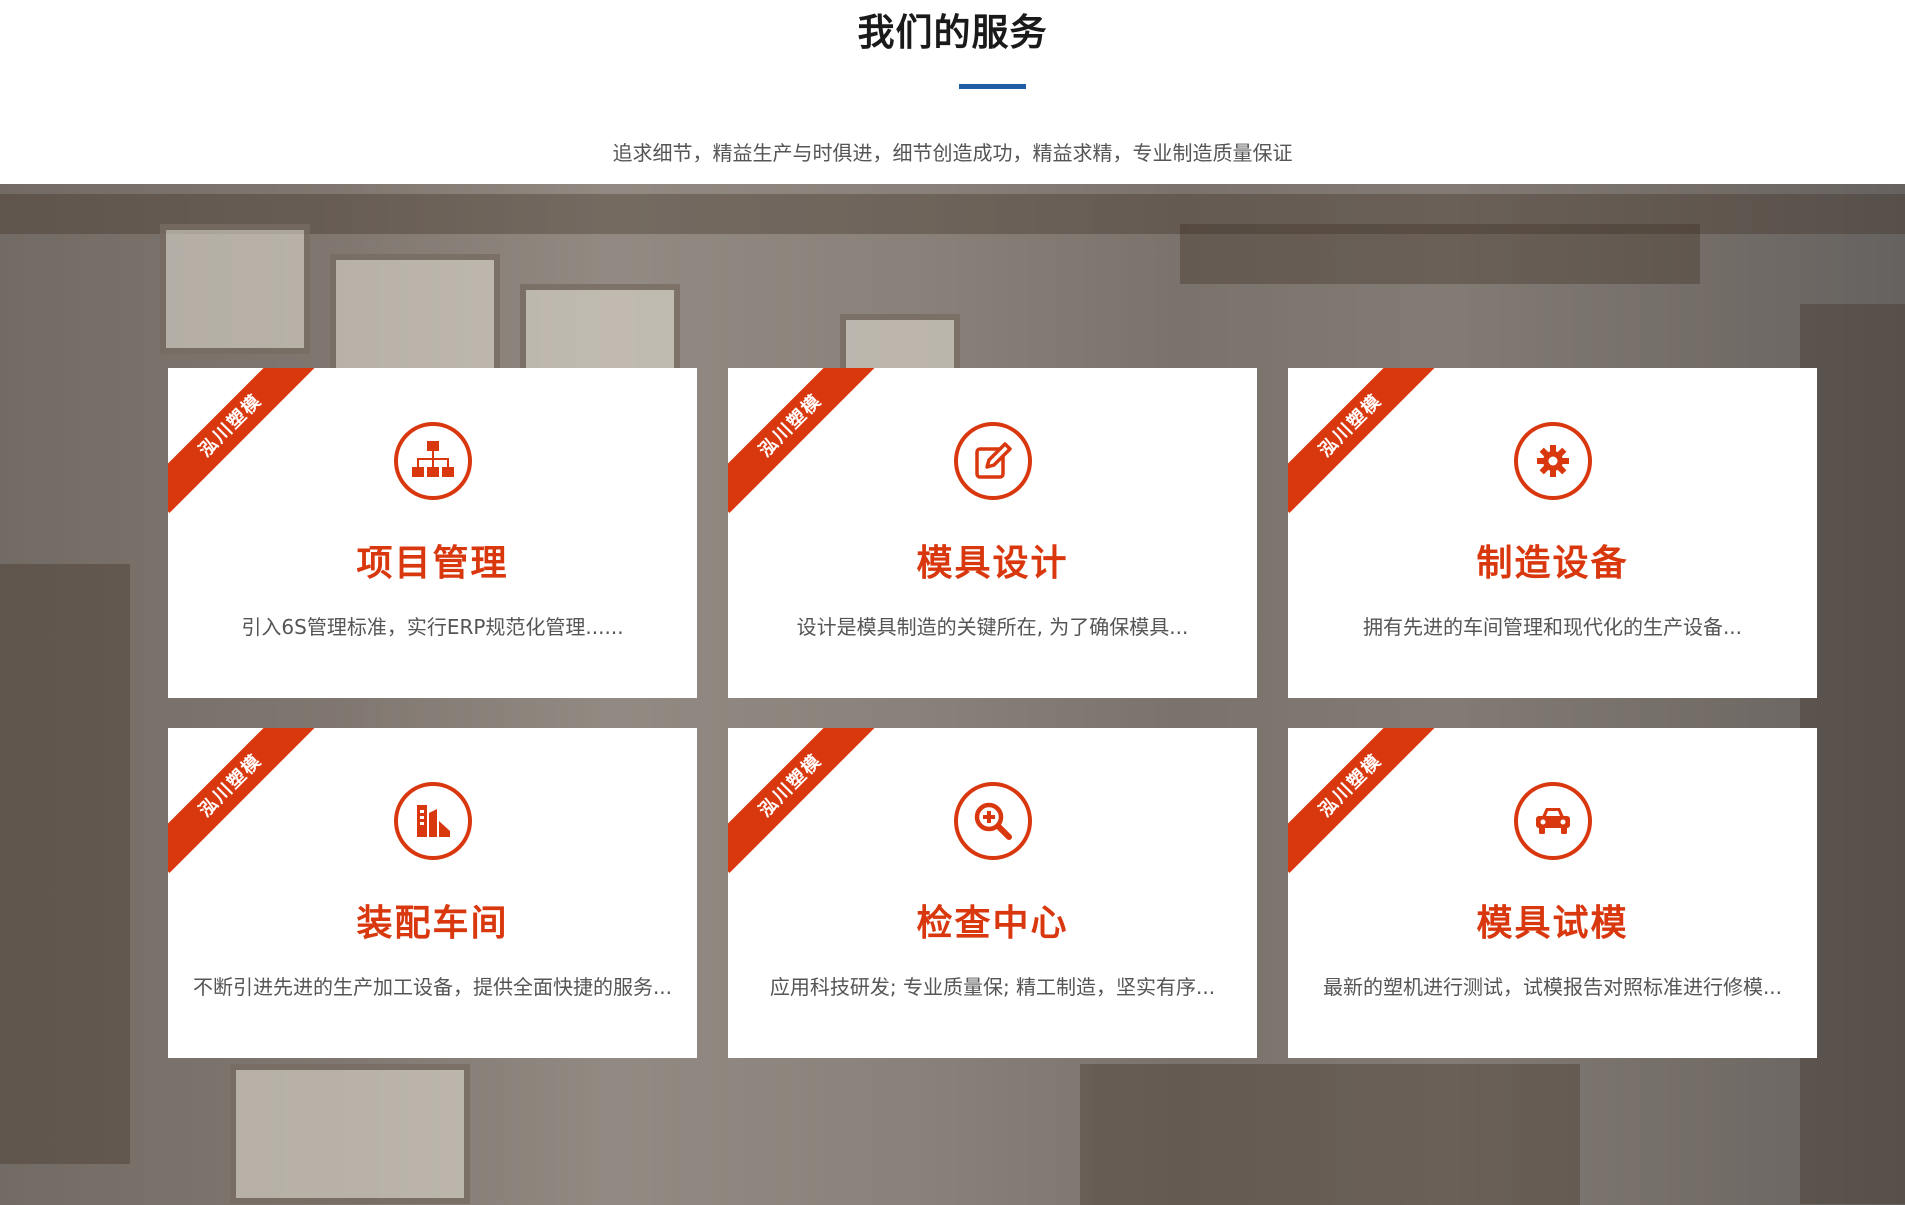  What do you see at coordinates (993, 821) in the screenshot?
I see `search-plus-icon` at bounding box center [993, 821].